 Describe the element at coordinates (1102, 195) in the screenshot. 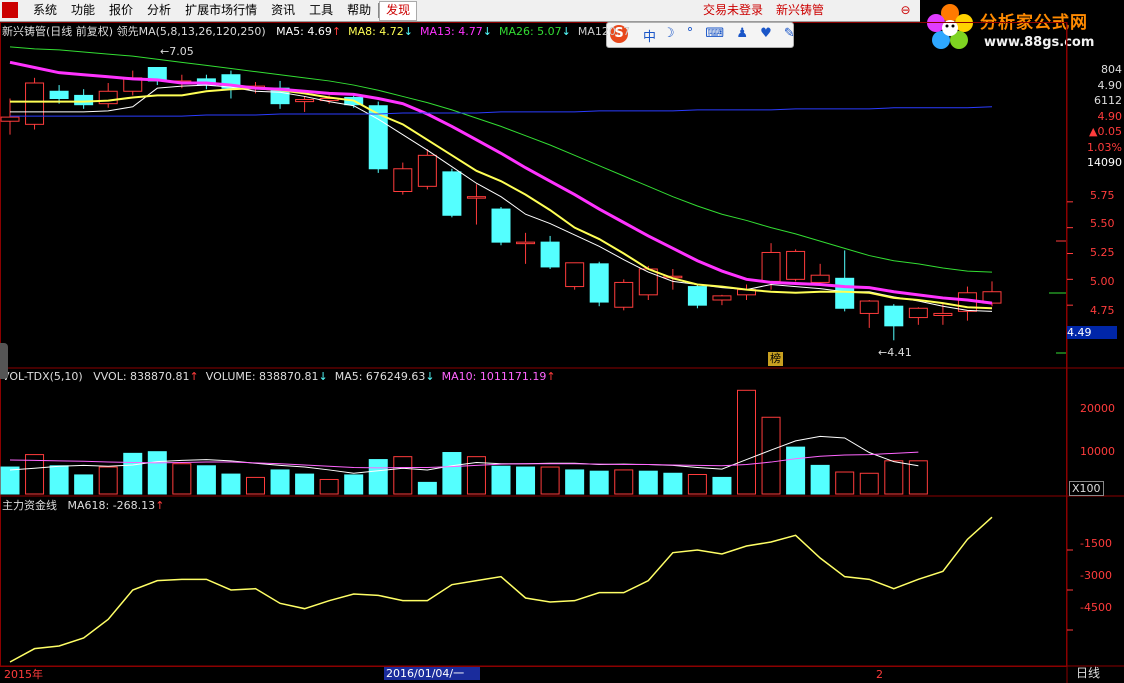

I see `price-tick: 5.75` at that location.